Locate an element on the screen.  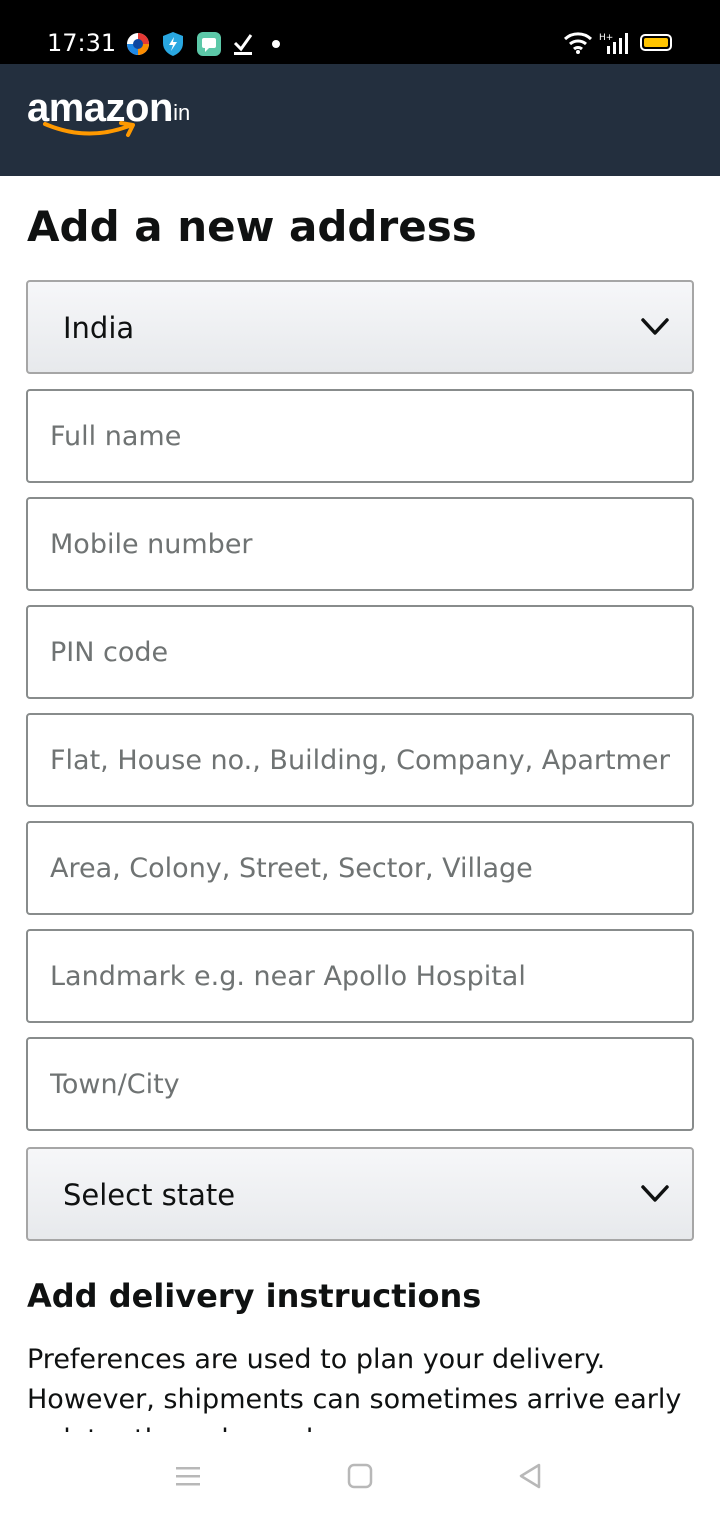
page-title: Add a new address is located at coordinates (252, 226).